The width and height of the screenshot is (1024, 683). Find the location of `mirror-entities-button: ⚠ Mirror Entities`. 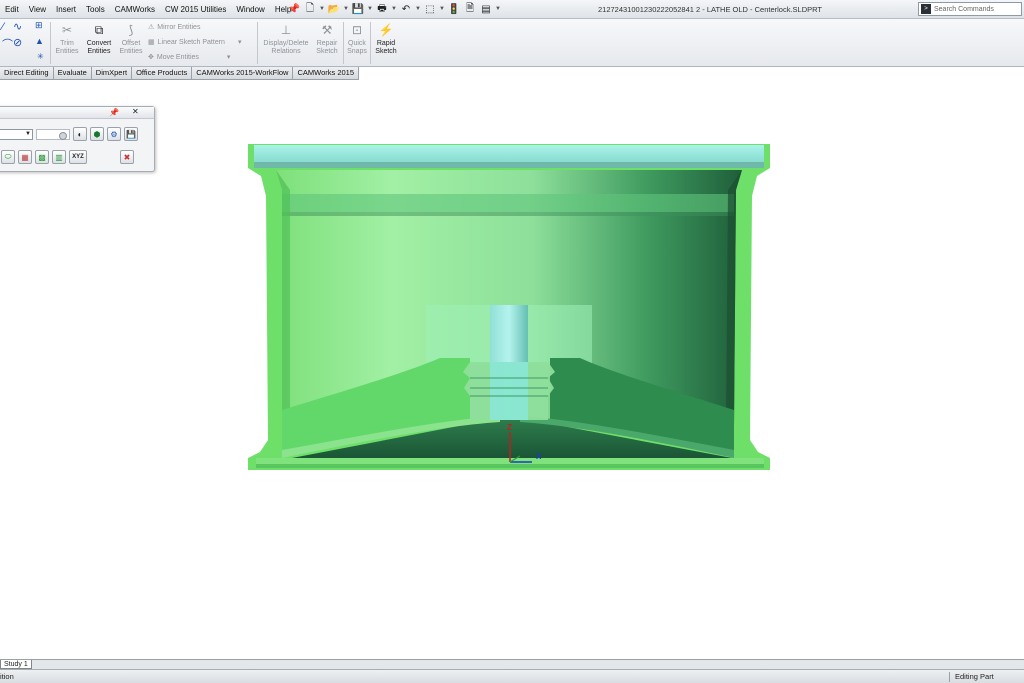

mirror-entities-button: ⚠ Mirror Entities is located at coordinates (174, 27).